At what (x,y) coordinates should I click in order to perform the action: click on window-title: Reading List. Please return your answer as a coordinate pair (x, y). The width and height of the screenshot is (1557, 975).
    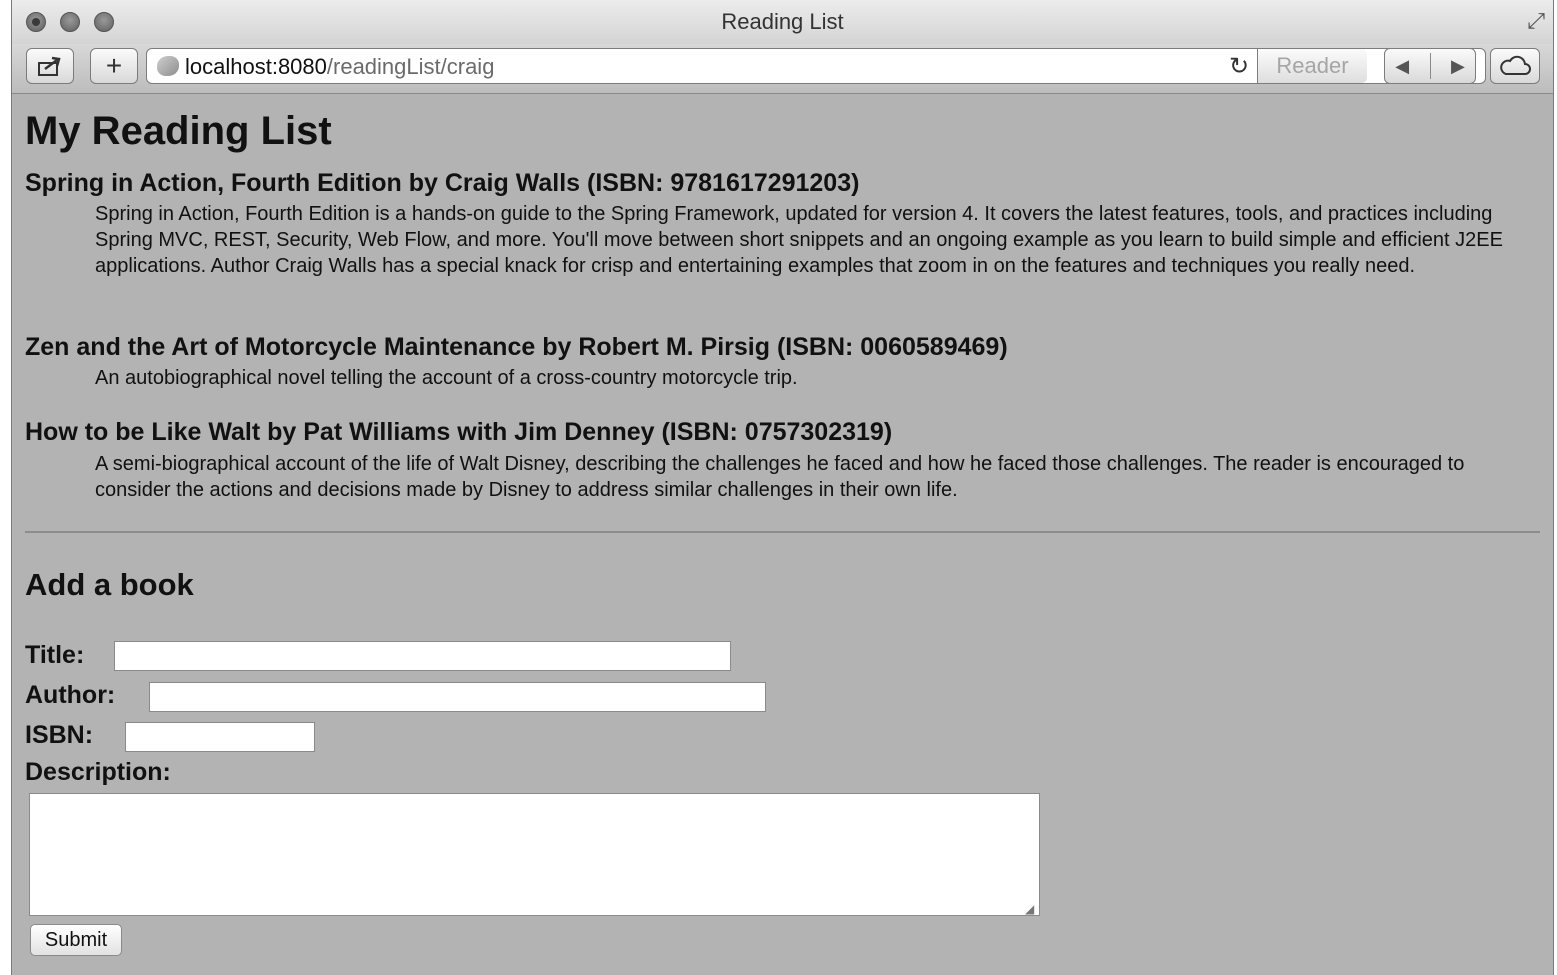
    Looking at the image, I should click on (782, 21).